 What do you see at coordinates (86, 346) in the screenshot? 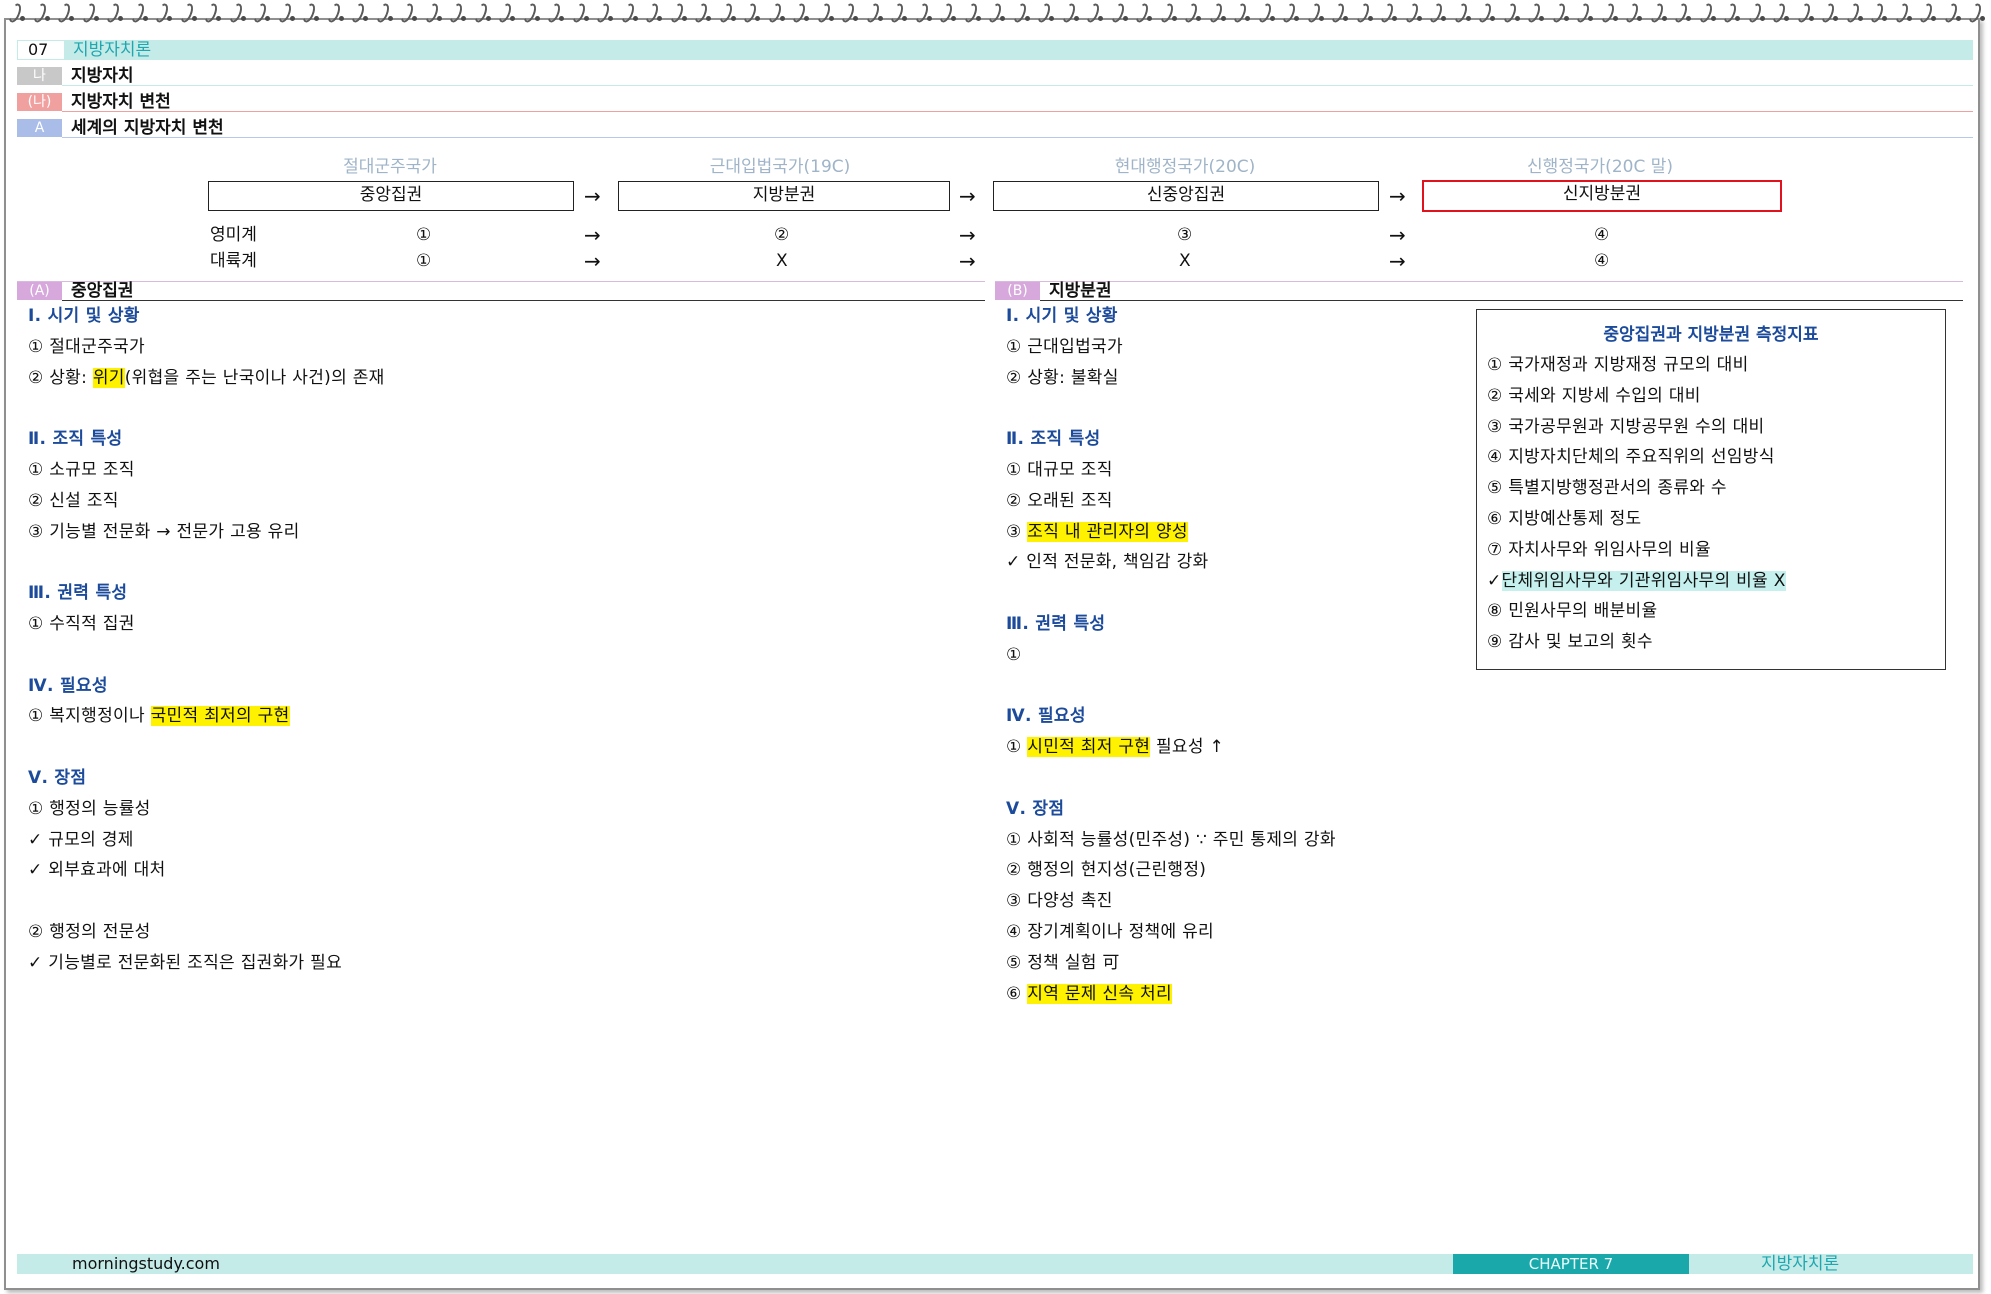
I see `line-text: ① 절대군주국가` at bounding box center [86, 346].